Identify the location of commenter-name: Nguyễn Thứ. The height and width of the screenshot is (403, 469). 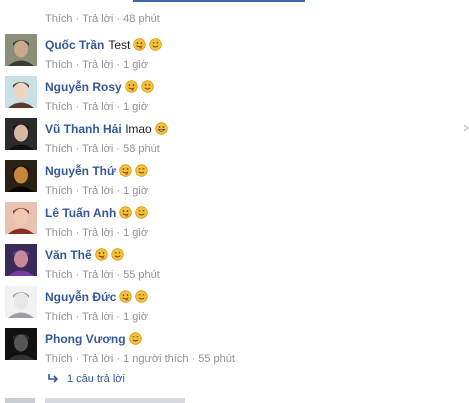
(80, 171).